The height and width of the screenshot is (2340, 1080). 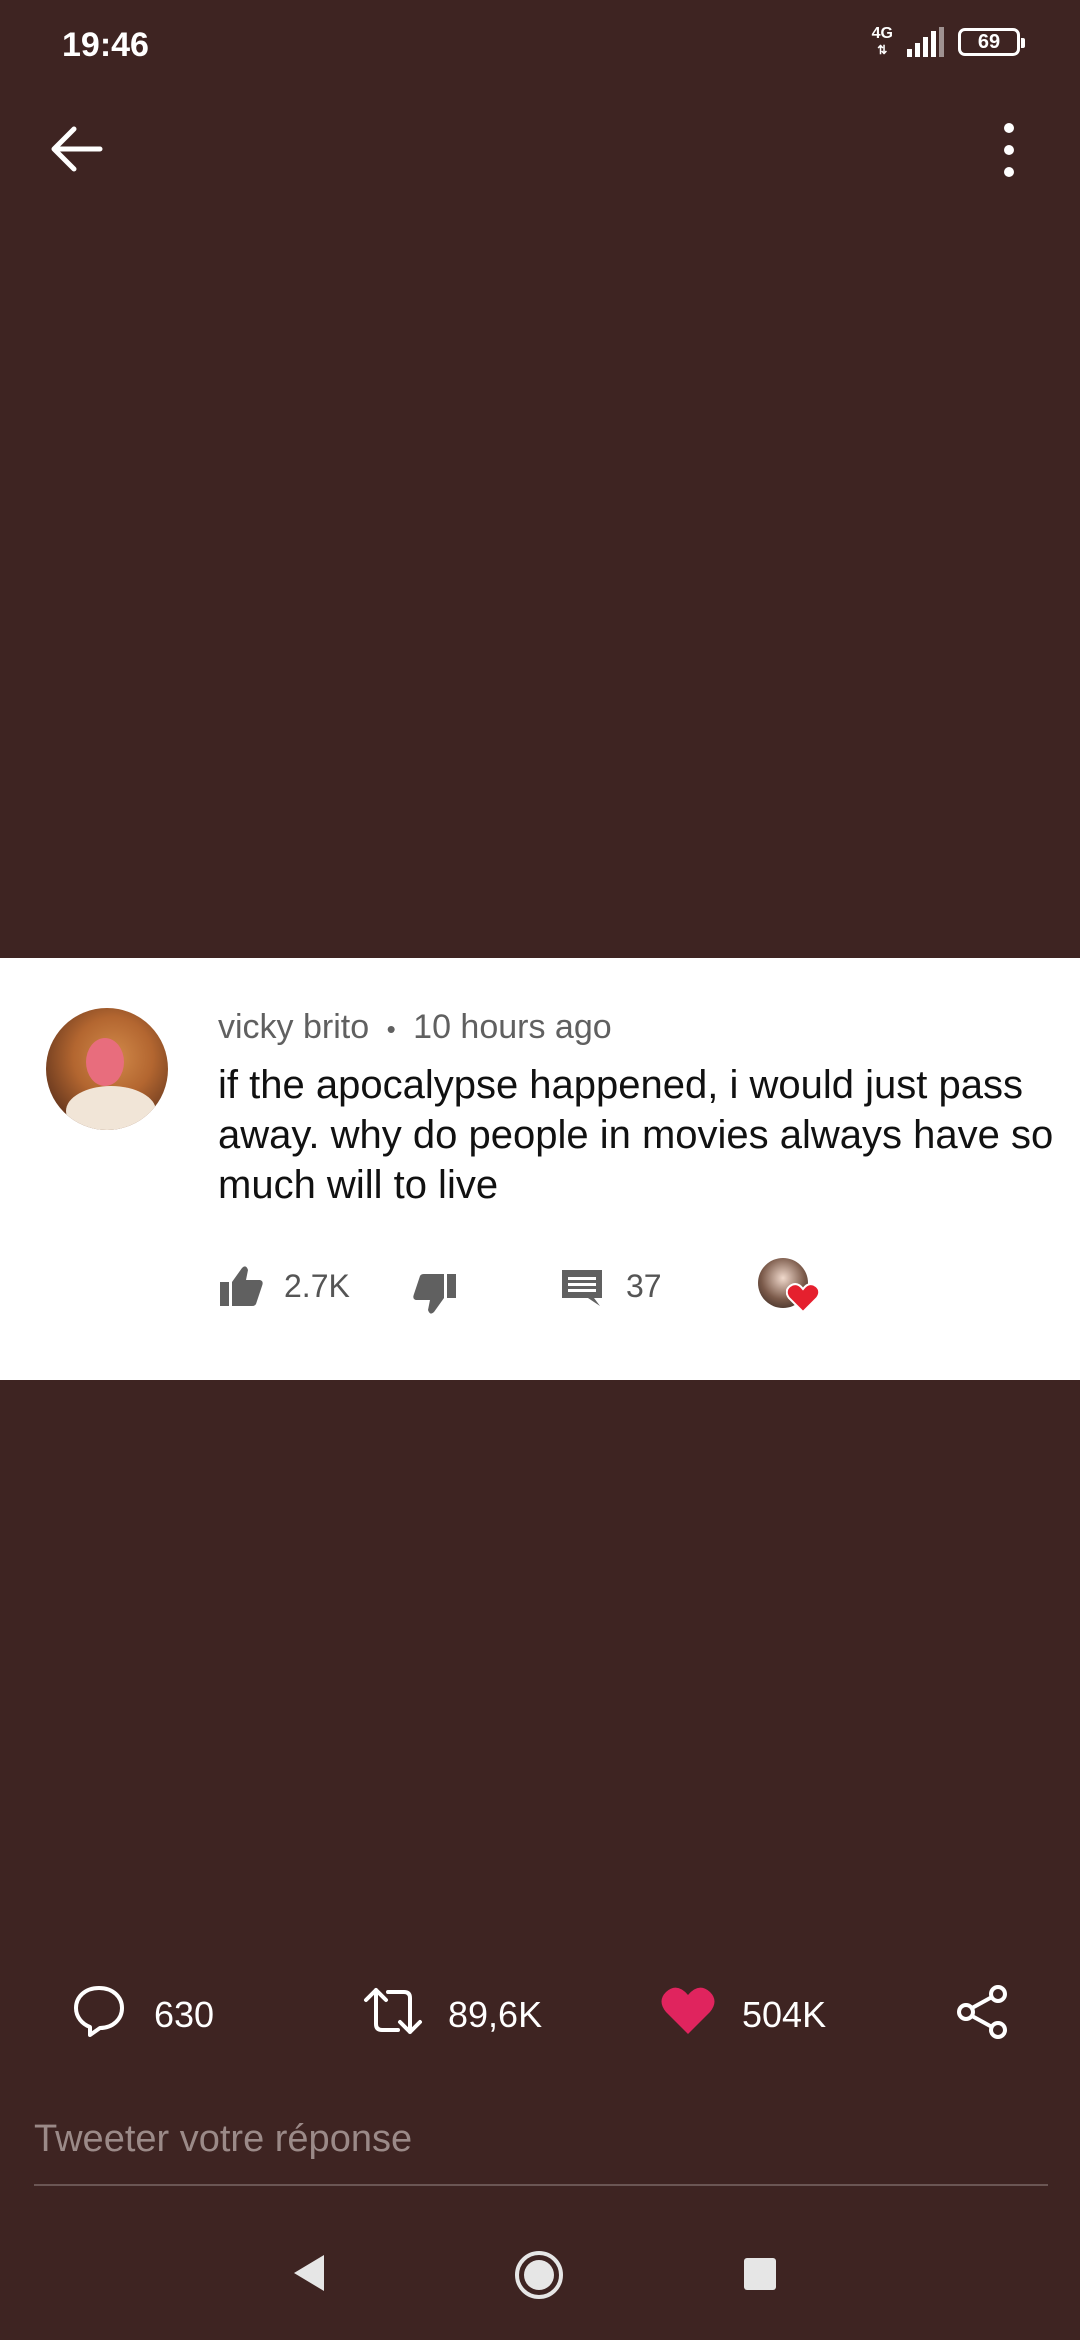 I want to click on thumbs-up-icon, so click(x=241, y=1286).